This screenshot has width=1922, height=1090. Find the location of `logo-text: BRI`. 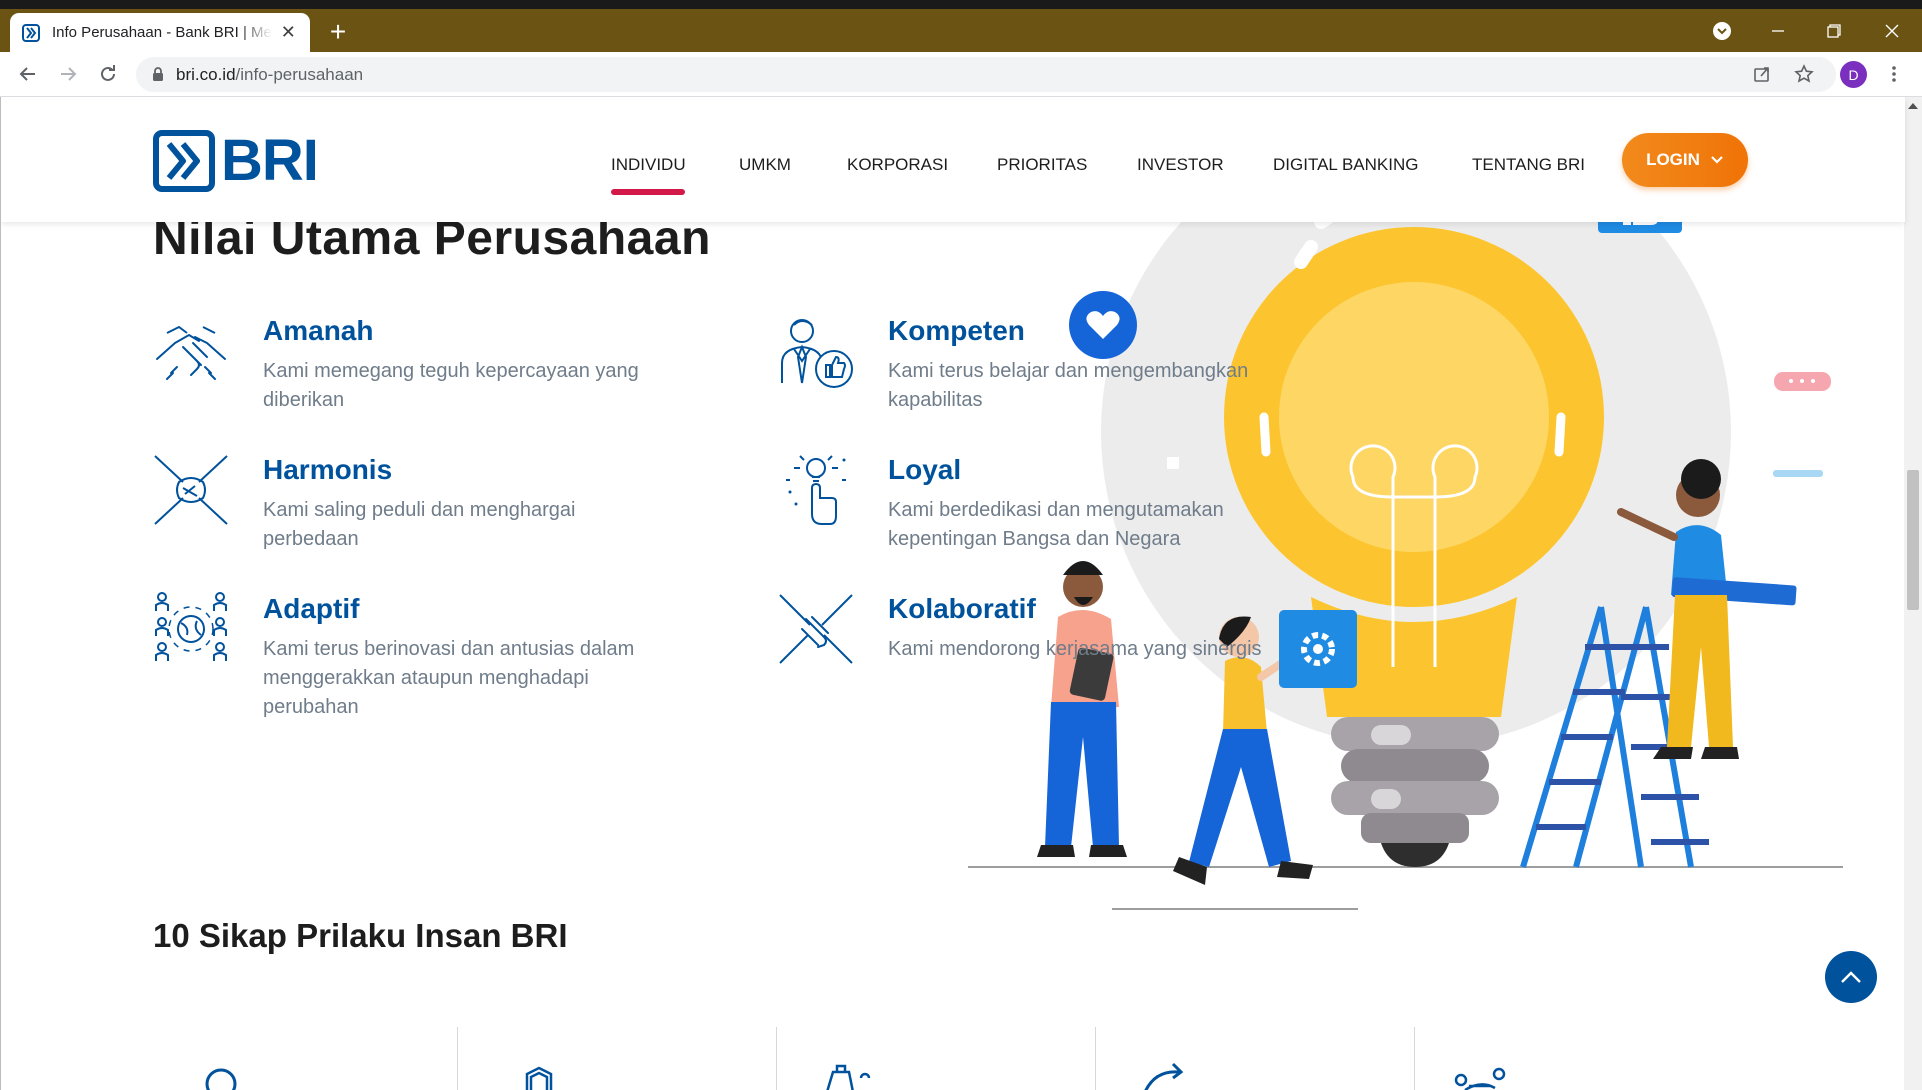

logo-text: BRI is located at coordinates (270, 160).